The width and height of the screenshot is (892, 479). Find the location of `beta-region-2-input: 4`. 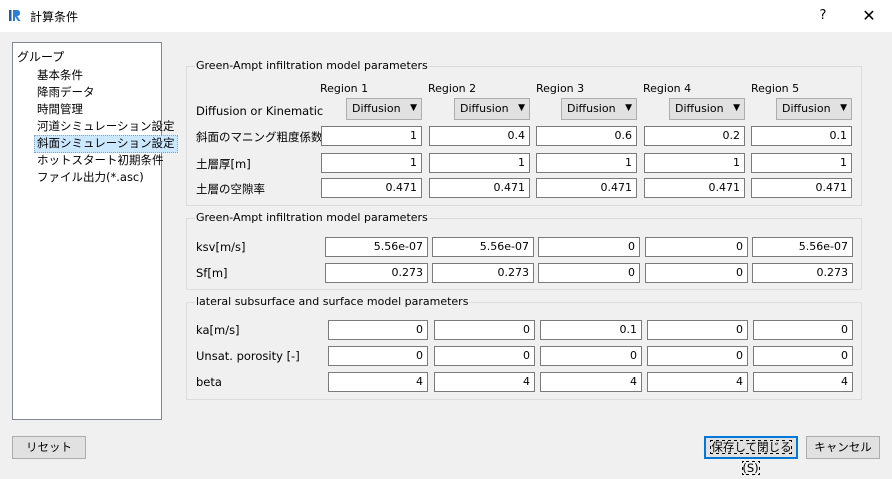

beta-region-2-input: 4 is located at coordinates (484, 382).